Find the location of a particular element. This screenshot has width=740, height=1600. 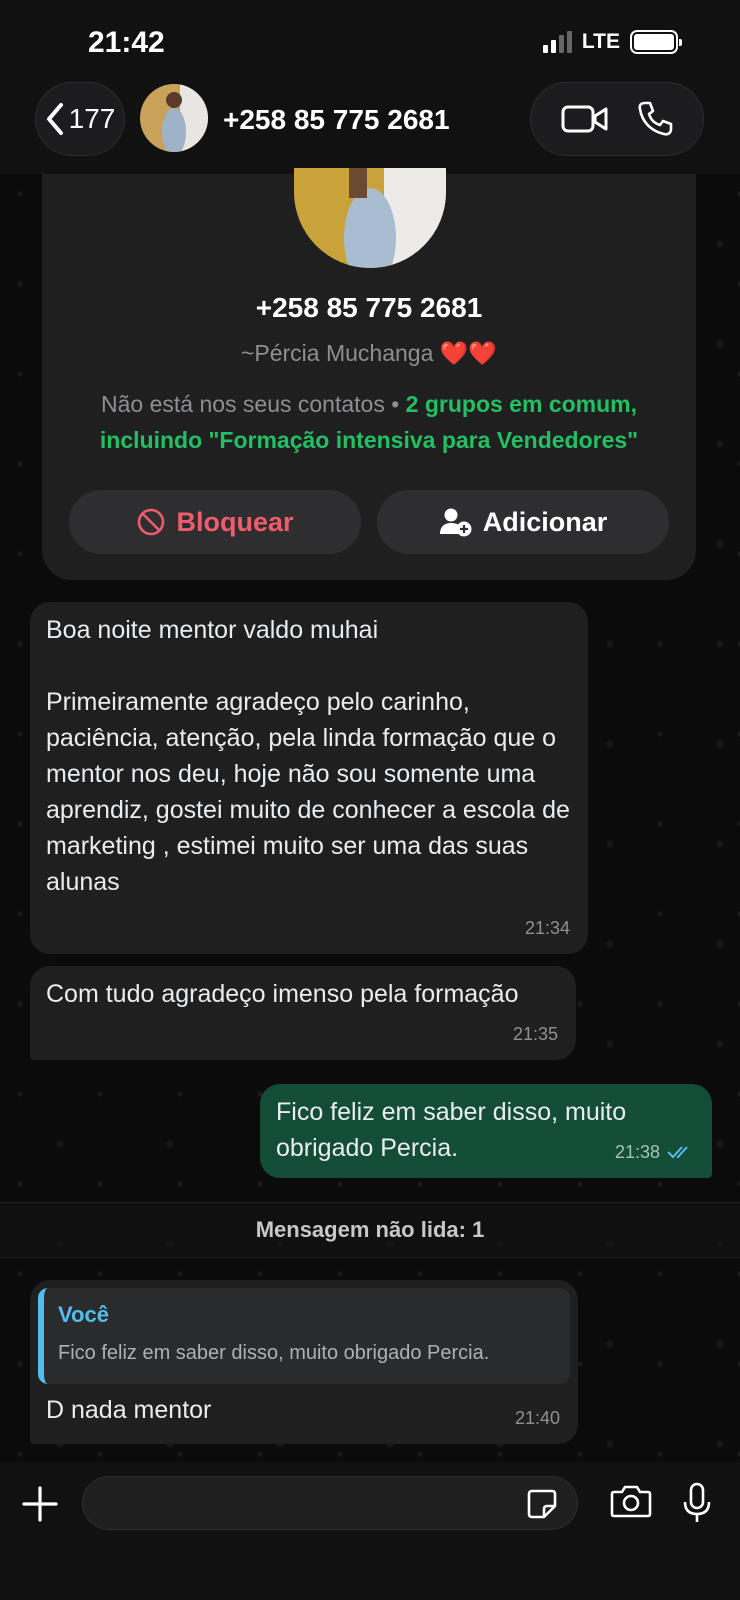

message-time-text: 21:34 is located at coordinates (547, 928).